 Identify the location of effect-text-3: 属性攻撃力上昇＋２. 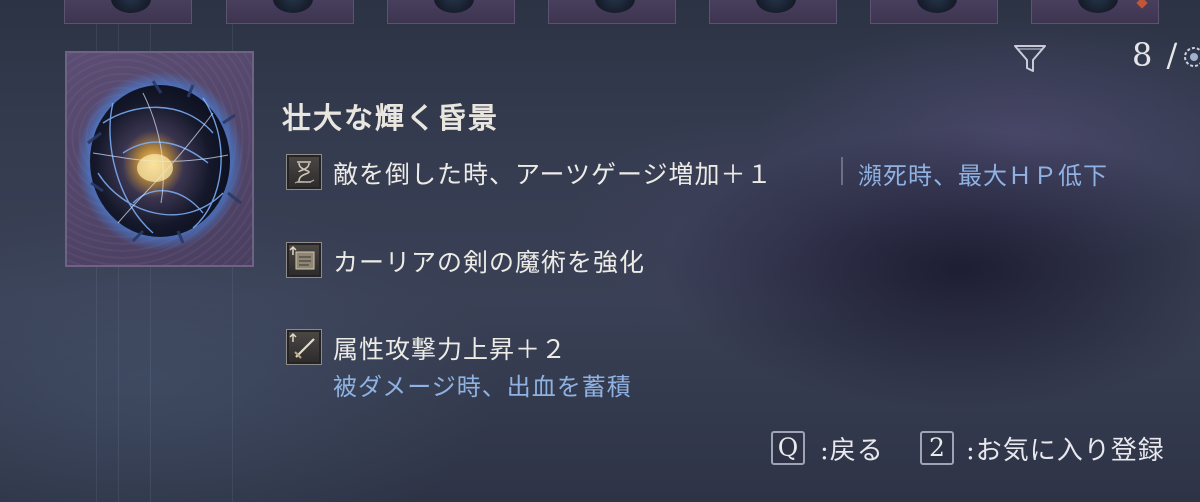
(450, 349).